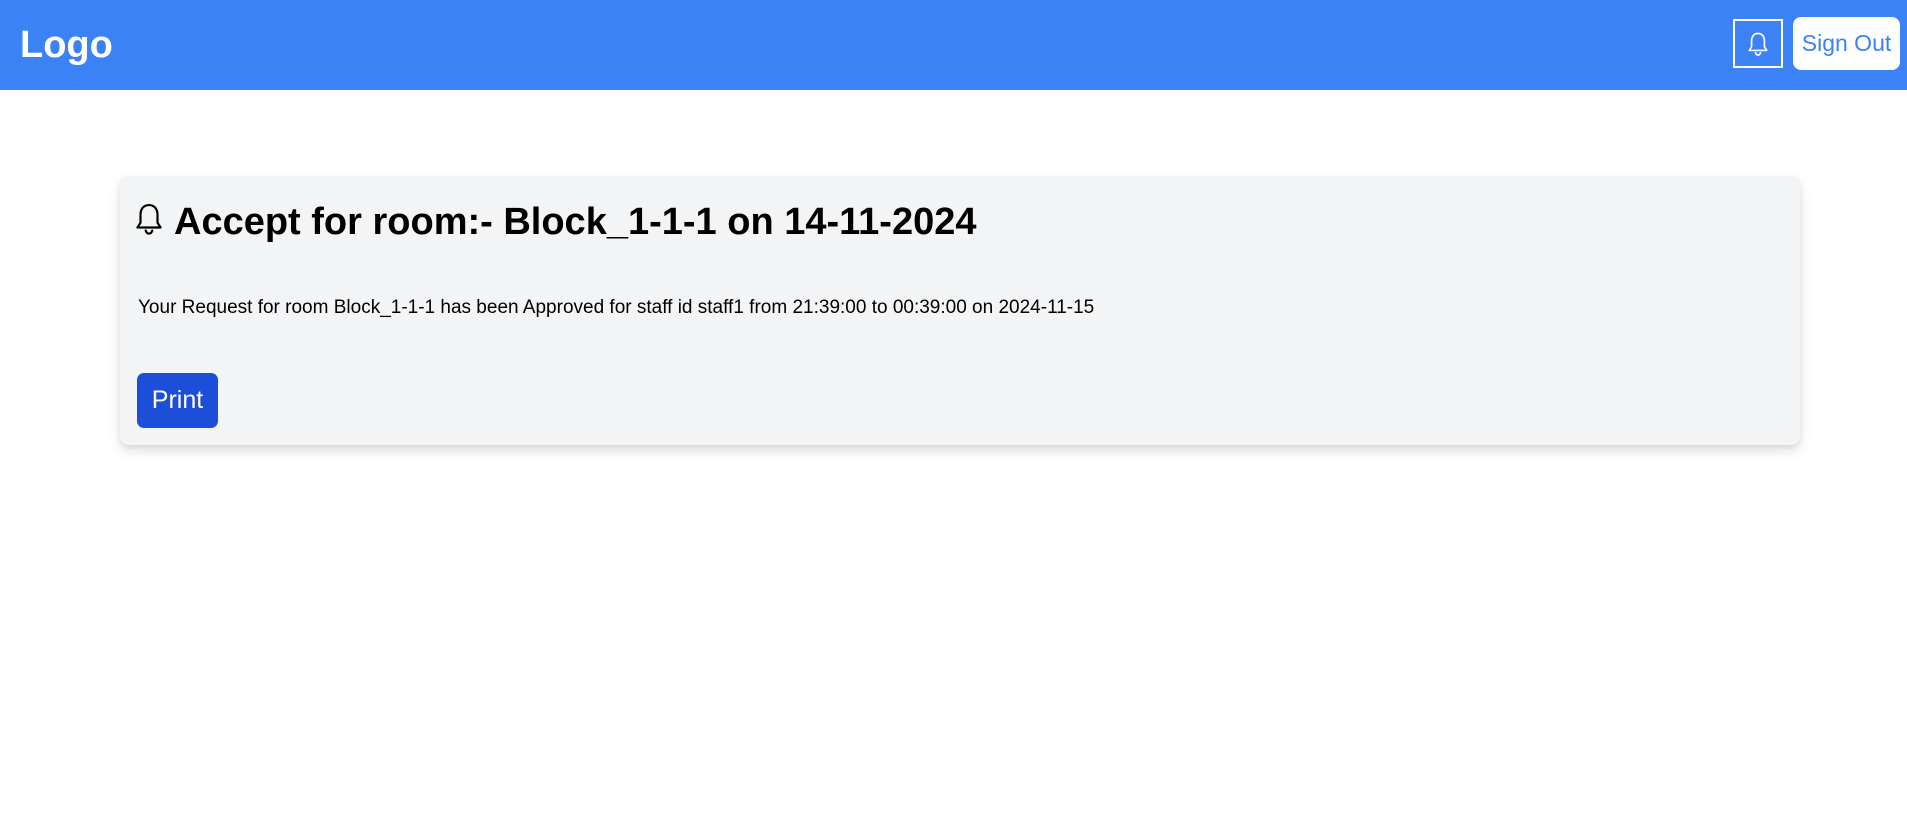  I want to click on logo: Logo, so click(66, 45).